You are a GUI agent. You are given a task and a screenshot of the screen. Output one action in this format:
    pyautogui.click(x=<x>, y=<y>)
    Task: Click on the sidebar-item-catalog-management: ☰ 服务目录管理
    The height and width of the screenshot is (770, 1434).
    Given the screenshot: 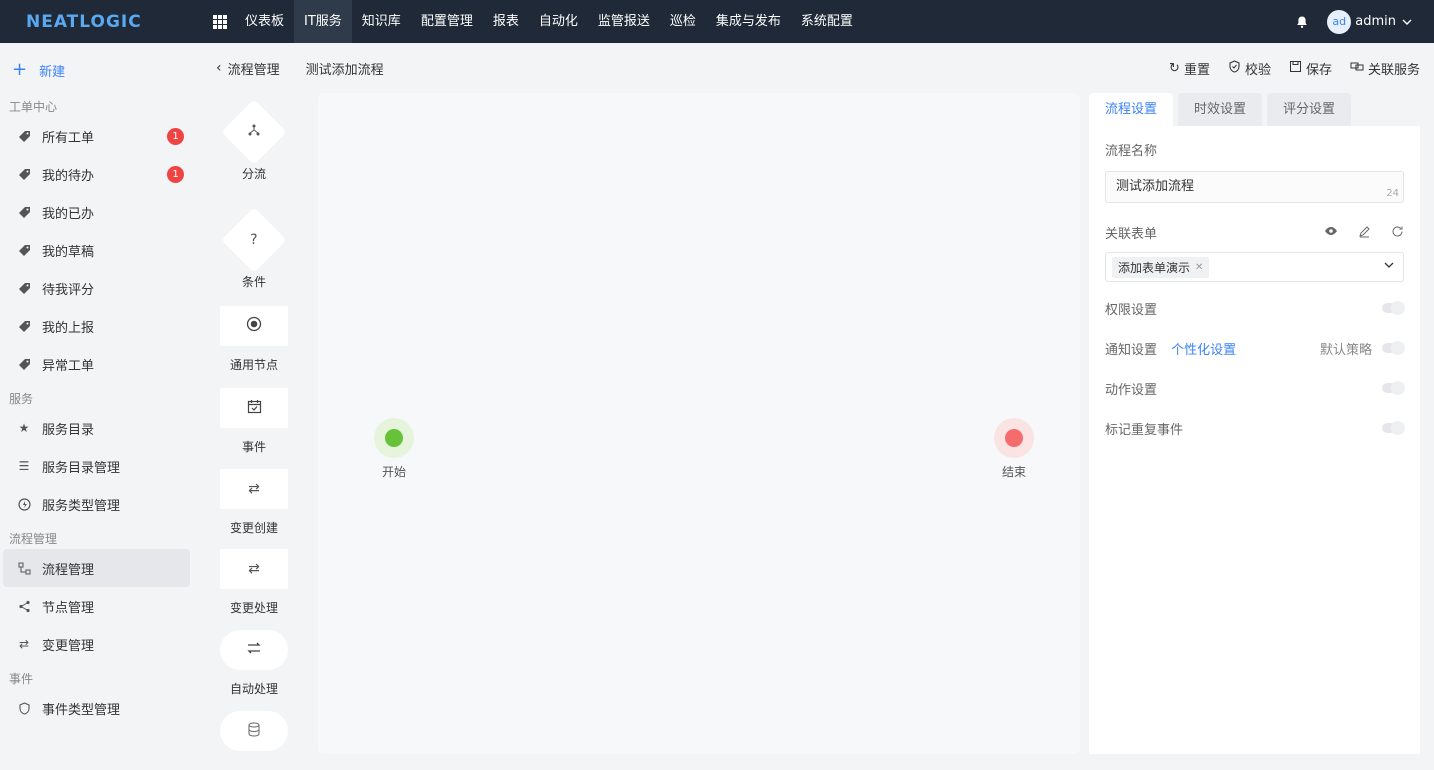 What is the action you would take?
    pyautogui.click(x=96, y=466)
    